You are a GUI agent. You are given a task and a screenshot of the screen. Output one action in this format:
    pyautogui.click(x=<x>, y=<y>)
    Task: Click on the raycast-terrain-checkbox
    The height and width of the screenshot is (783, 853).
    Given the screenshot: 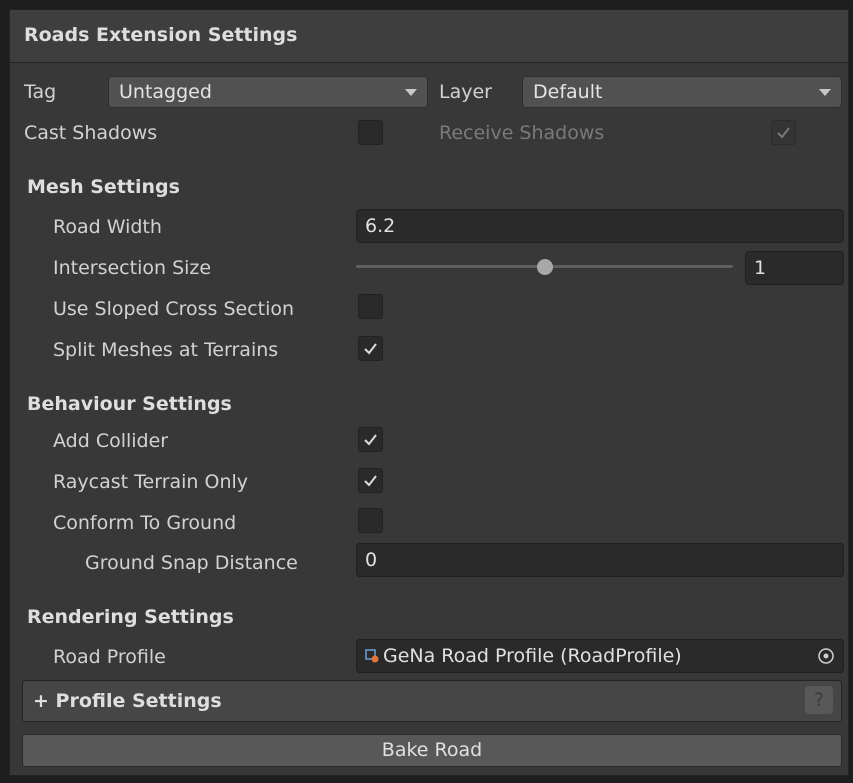 What is the action you would take?
    pyautogui.click(x=370, y=480)
    